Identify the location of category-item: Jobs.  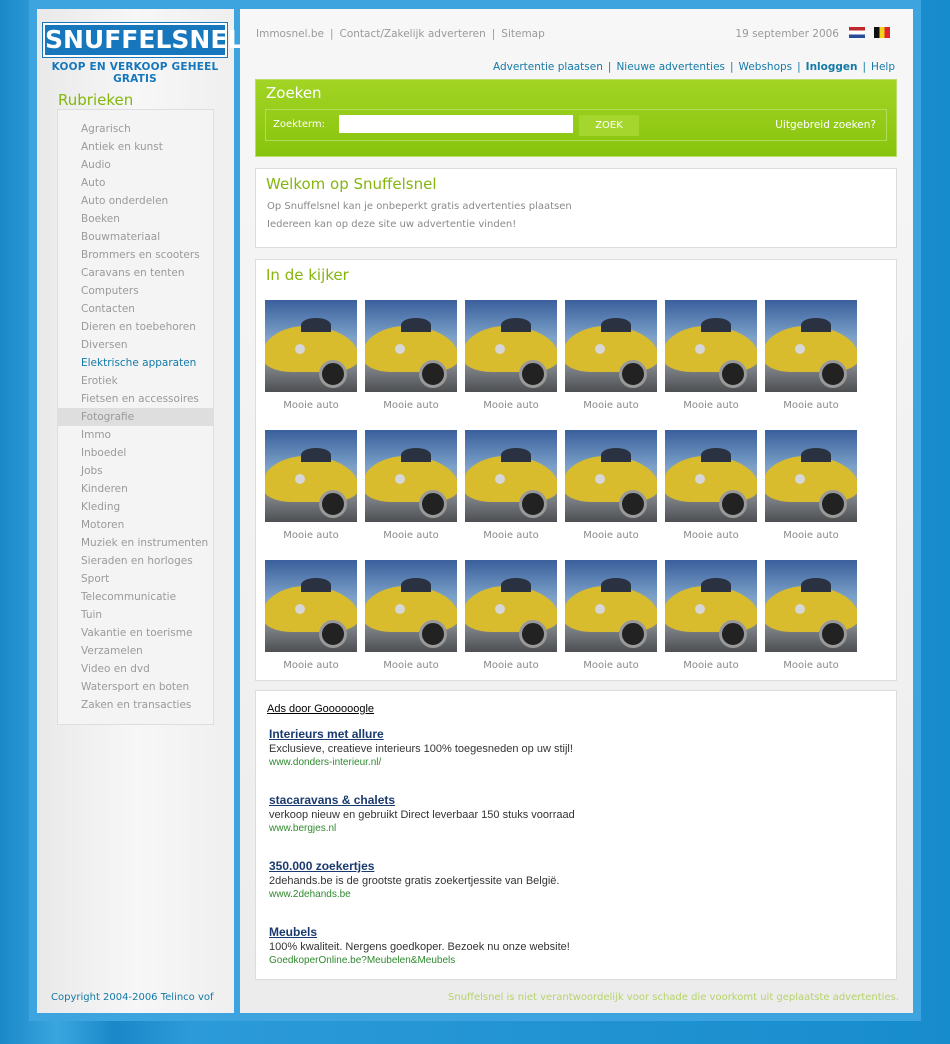
(135, 471).